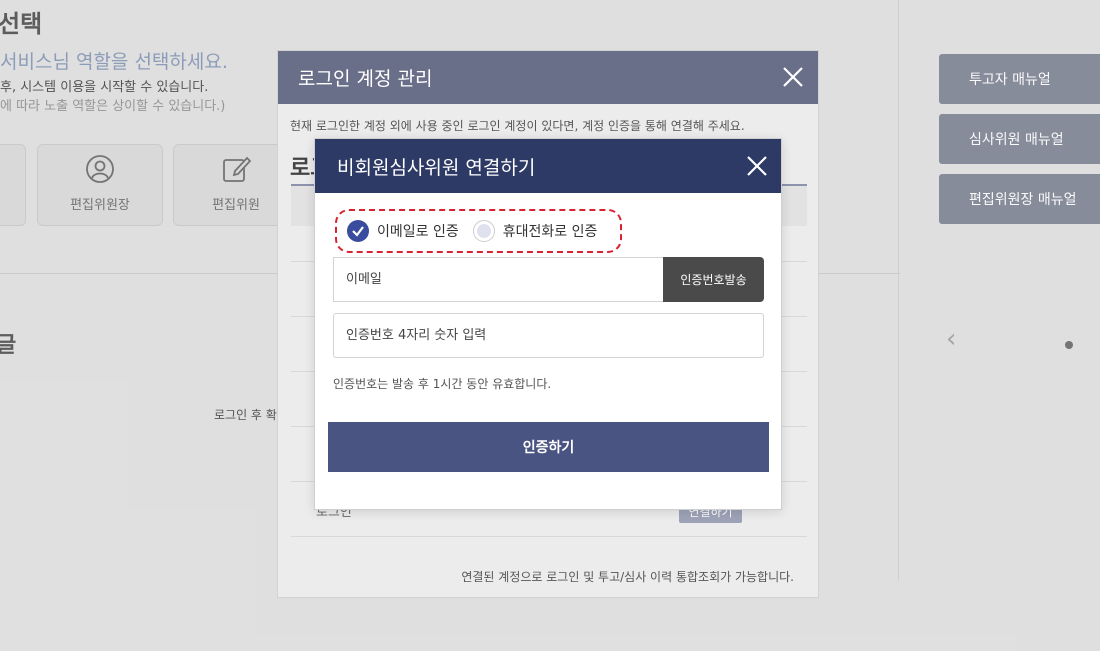 The width and height of the screenshot is (1100, 651). What do you see at coordinates (418, 232) in the screenshot?
I see `radio-label: 이메일로 인증` at bounding box center [418, 232].